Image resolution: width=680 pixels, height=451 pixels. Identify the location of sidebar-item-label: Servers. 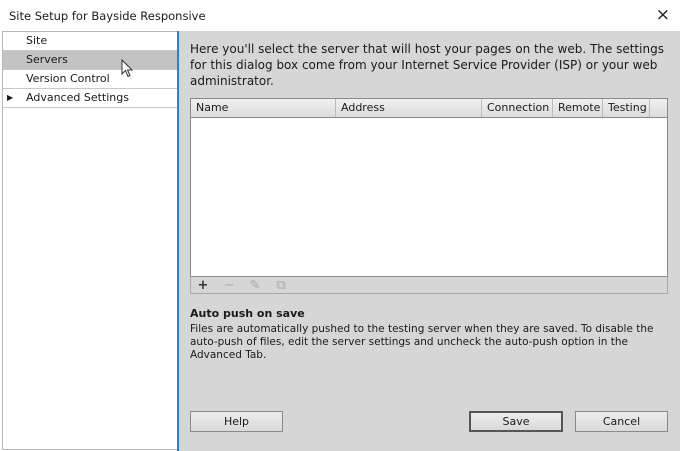
(47, 59).